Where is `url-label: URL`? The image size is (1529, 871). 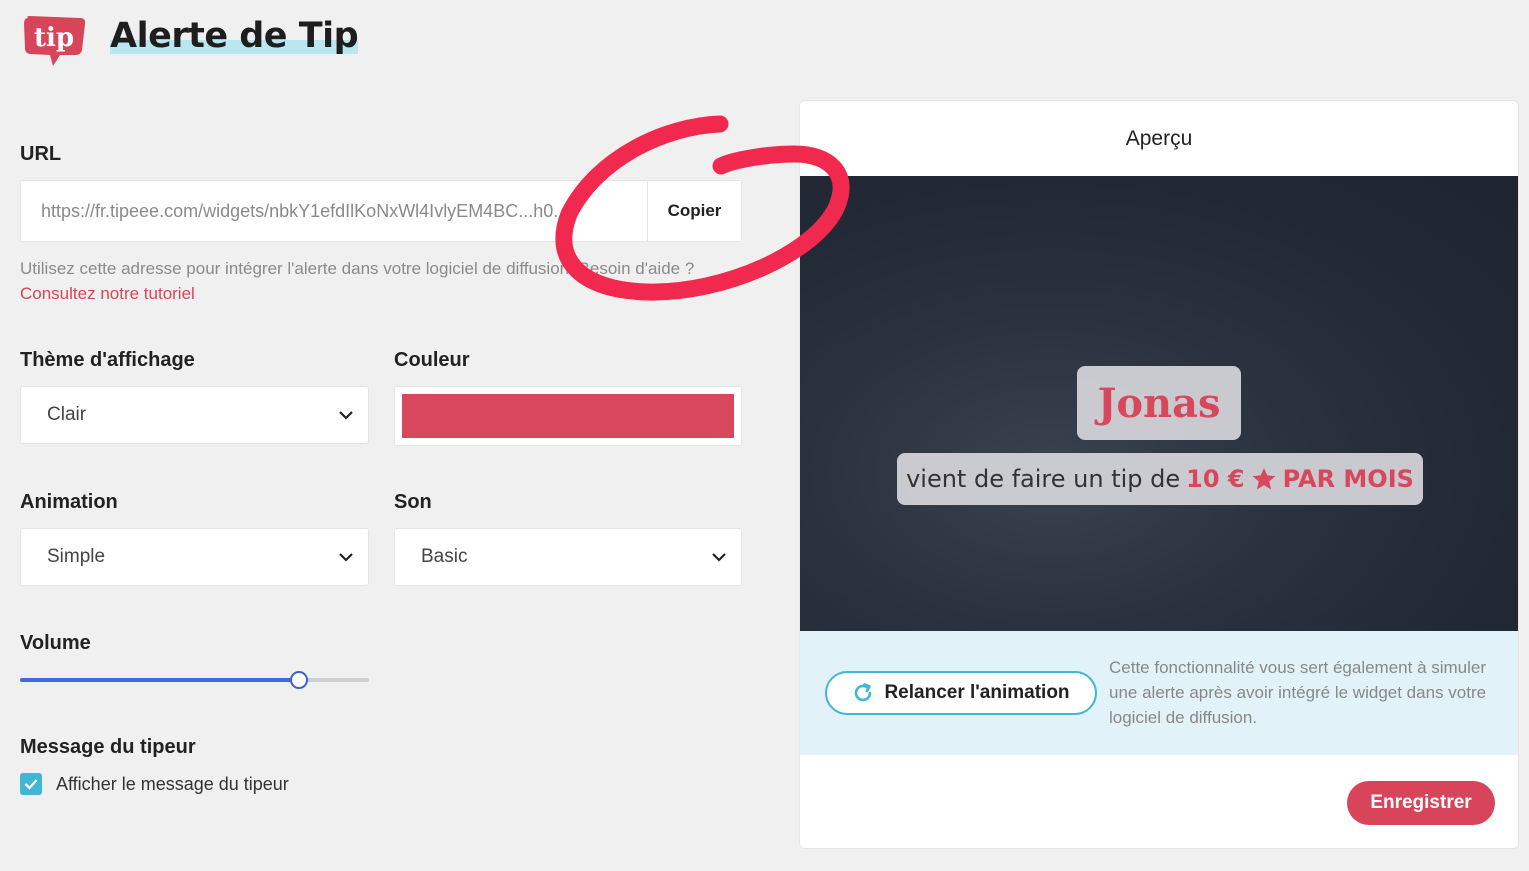 url-label: URL is located at coordinates (41, 154).